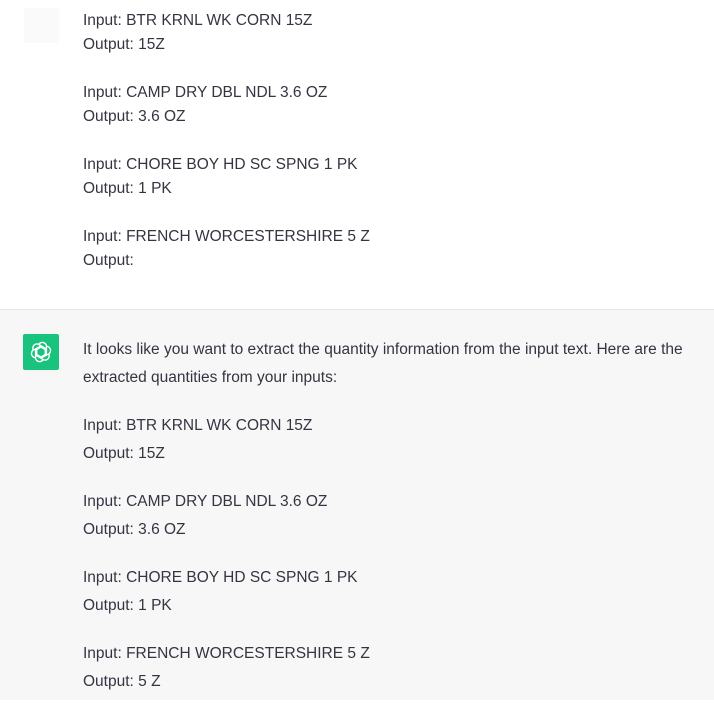  What do you see at coordinates (198, 425) in the screenshot?
I see `assistant-input-1: Input: BTR KRNL WK CORN 15Z` at bounding box center [198, 425].